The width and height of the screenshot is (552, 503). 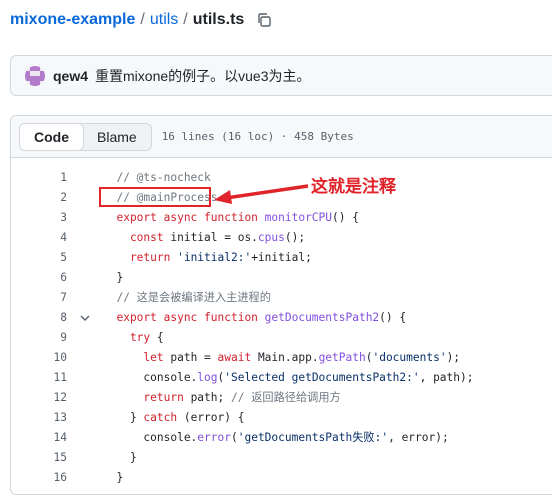 I want to click on annotation-label: 这就是注释, so click(x=353, y=187).